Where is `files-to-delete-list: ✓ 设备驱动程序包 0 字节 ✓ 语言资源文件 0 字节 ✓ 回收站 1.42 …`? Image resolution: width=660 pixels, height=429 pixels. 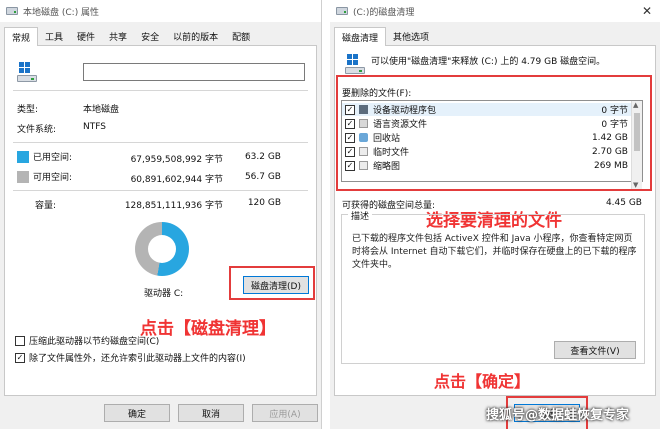 files-to-delete-list: ✓ 设备驱动程序包 0 字节 ✓ 语言资源文件 0 字节 ✓ 回收站 1.42 … is located at coordinates (492, 144).